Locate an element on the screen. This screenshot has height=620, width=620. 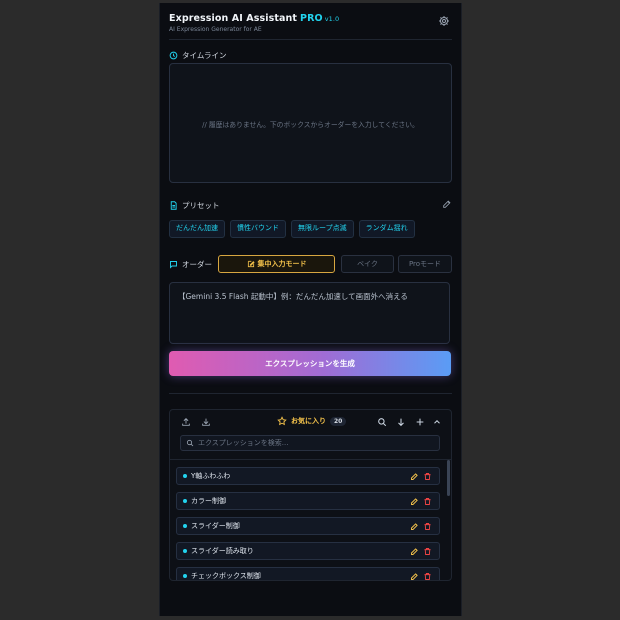
upload-icon is located at coordinates (186, 422).